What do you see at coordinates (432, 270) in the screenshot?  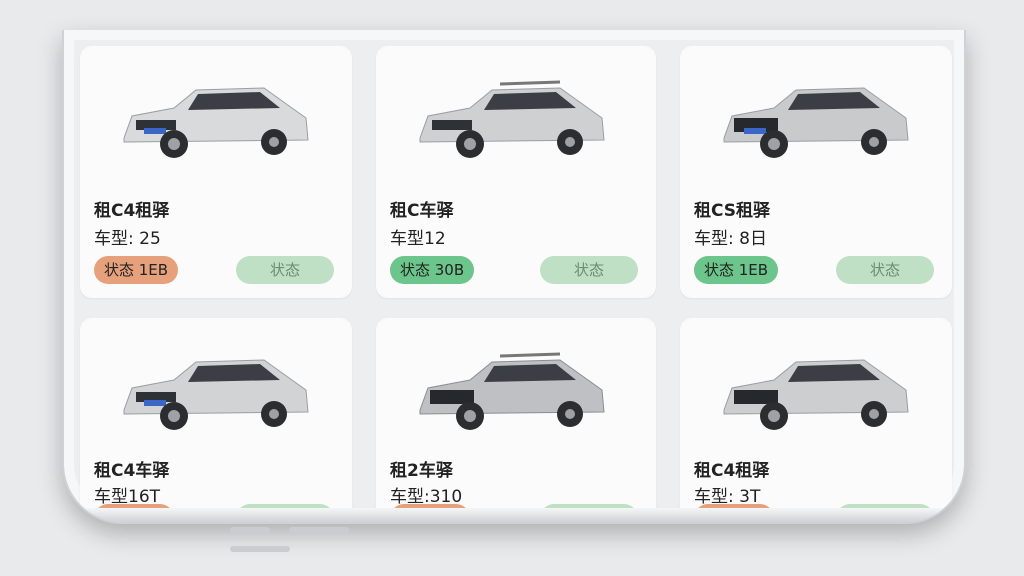 I see `status-badge: 状态 30B` at bounding box center [432, 270].